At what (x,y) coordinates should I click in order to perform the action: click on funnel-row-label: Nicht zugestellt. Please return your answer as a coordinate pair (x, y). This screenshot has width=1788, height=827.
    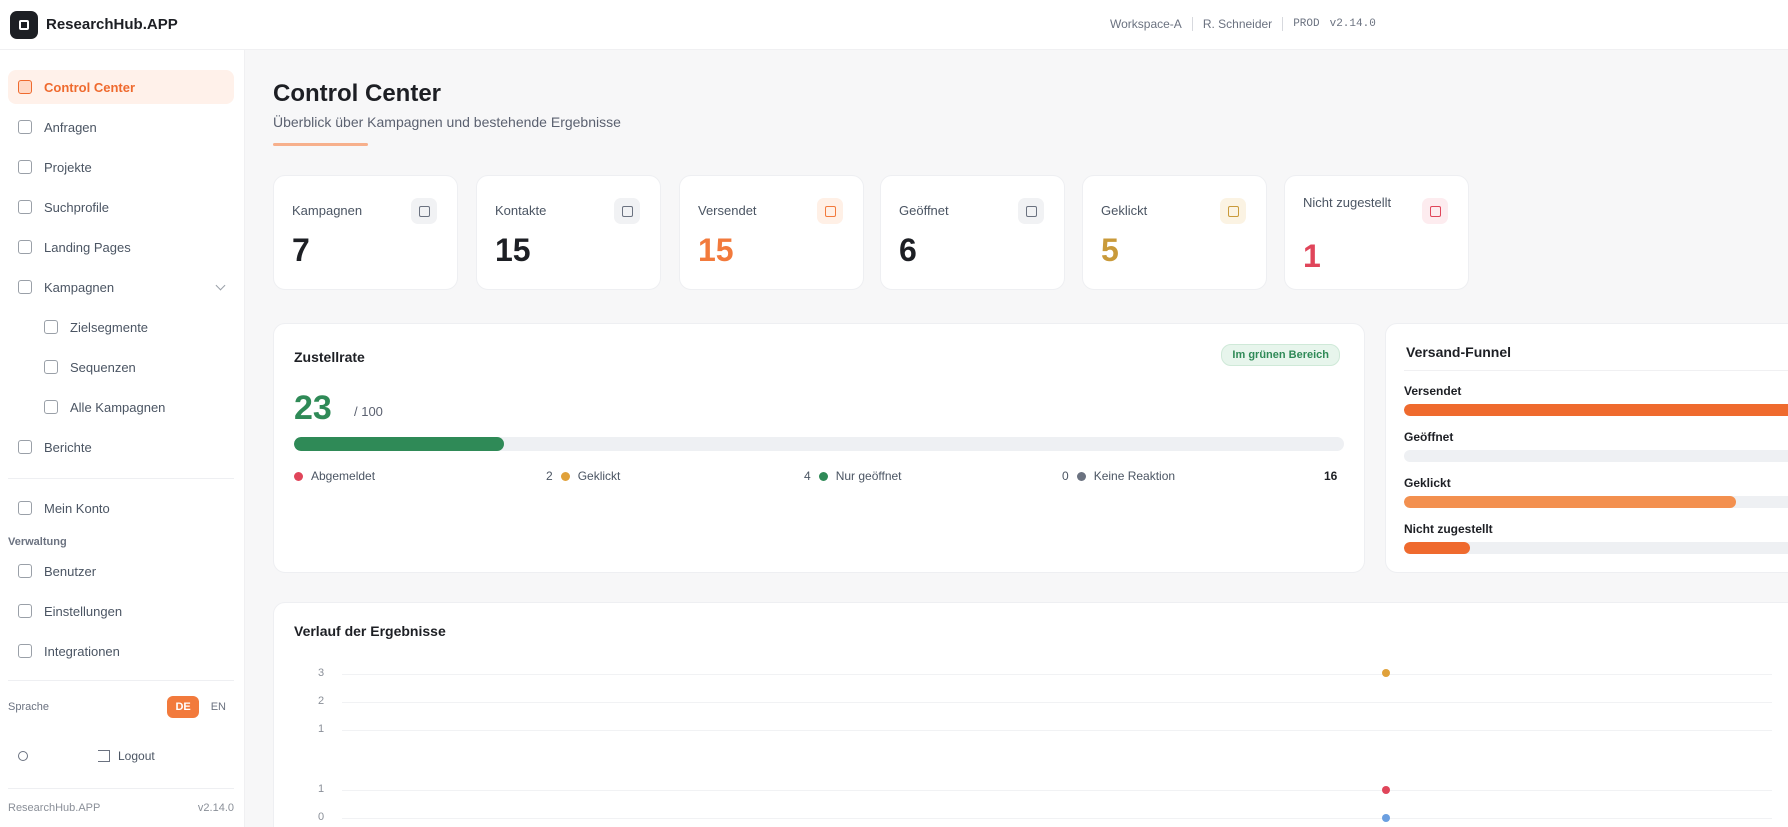
    Looking at the image, I should click on (1448, 529).